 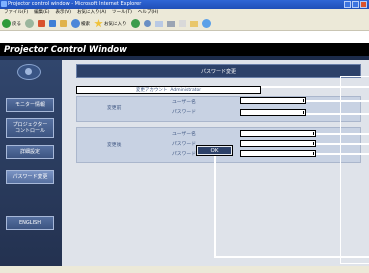 I want to click on before-section-label: 変更前, so click(x=114, y=108).